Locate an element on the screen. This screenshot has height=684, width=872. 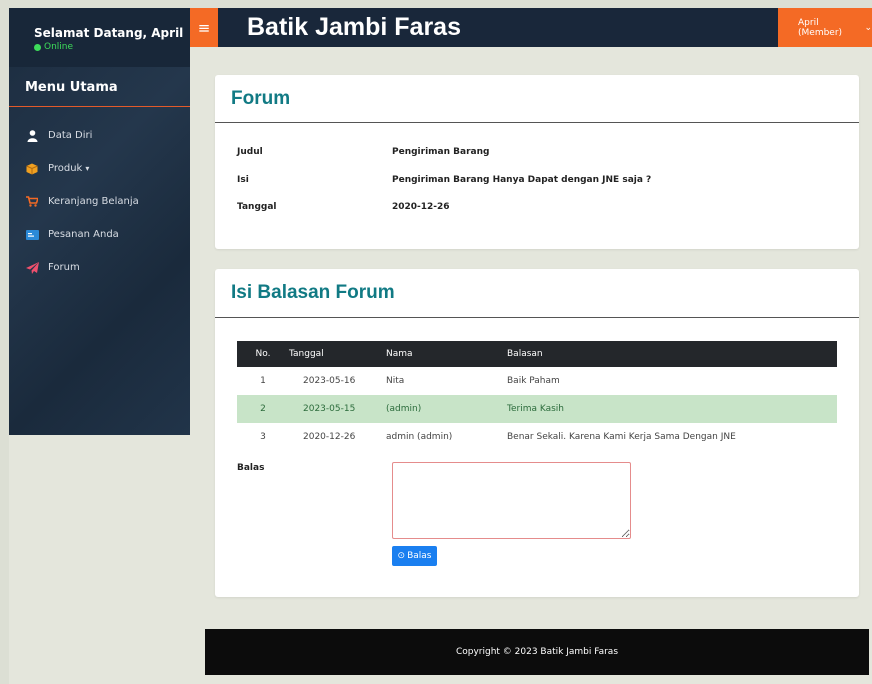
table-row: 1 2023-05-16 Nita Baik Paham is located at coordinates (537, 381).